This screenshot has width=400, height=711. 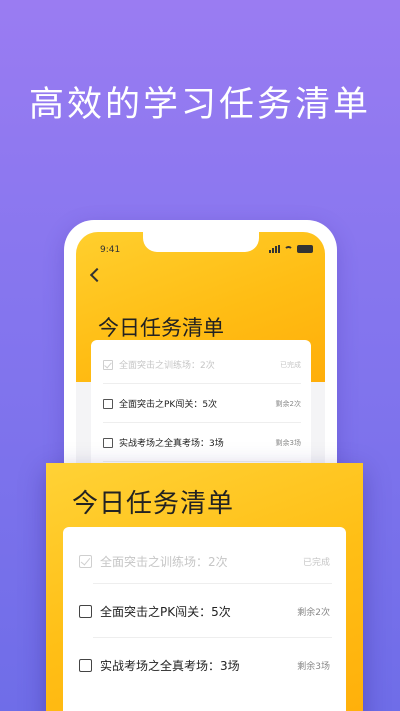 I want to click on phone-notch, so click(x=200, y=242).